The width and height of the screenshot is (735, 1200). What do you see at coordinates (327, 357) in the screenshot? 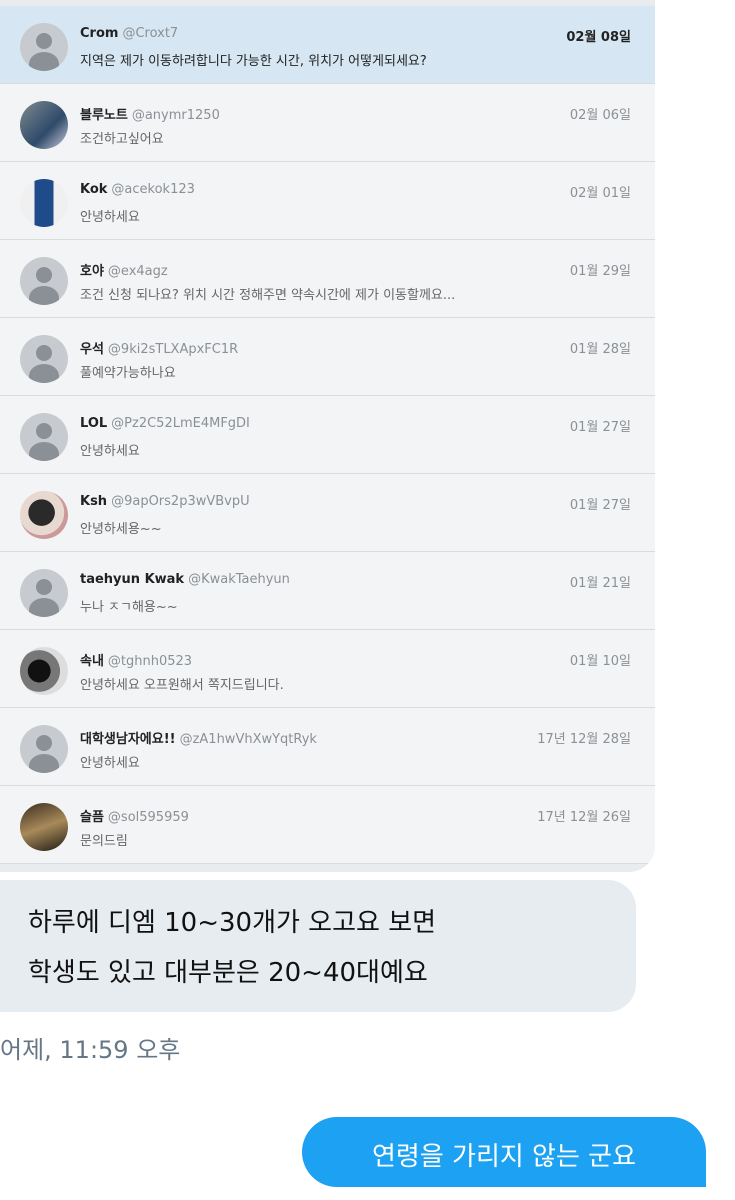
I see `dm-conversation-row: 우석 @9ki2sTLXApxFC1R 01월 28일풀예약가능하나요` at bounding box center [327, 357].